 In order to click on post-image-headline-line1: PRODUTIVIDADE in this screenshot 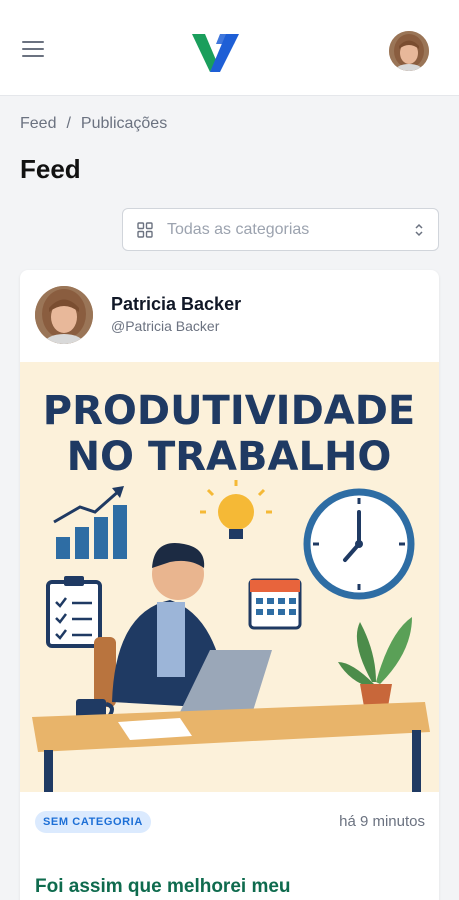, I will do `click(229, 411)`.